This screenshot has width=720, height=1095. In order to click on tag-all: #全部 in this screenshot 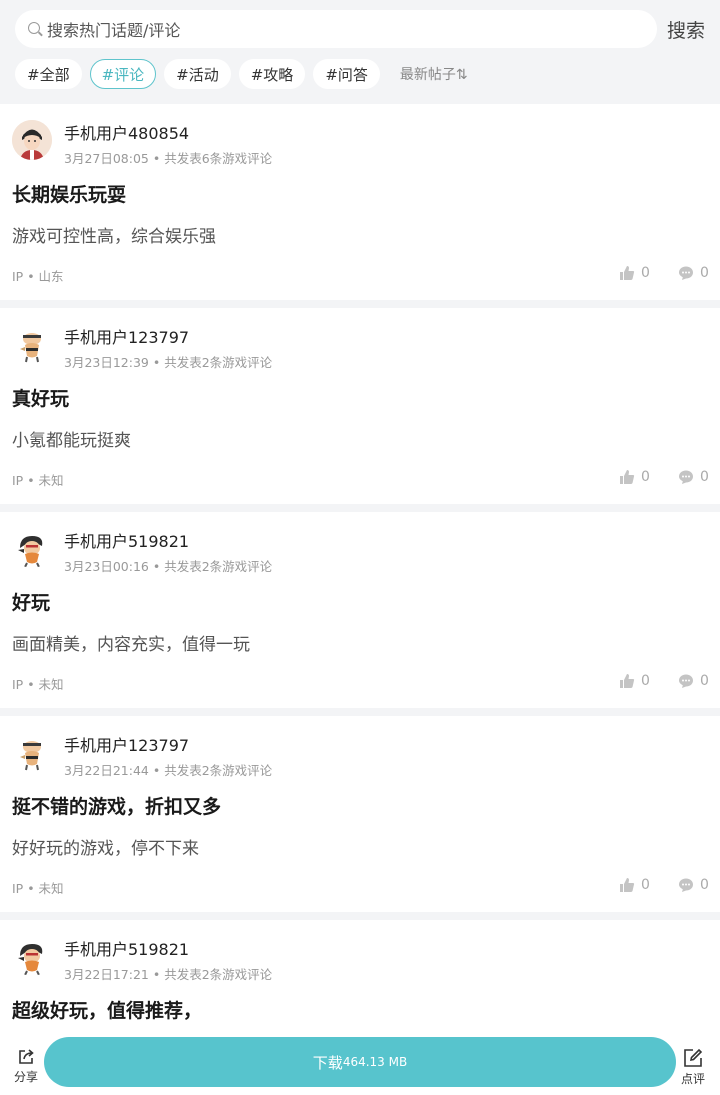, I will do `click(48, 74)`.